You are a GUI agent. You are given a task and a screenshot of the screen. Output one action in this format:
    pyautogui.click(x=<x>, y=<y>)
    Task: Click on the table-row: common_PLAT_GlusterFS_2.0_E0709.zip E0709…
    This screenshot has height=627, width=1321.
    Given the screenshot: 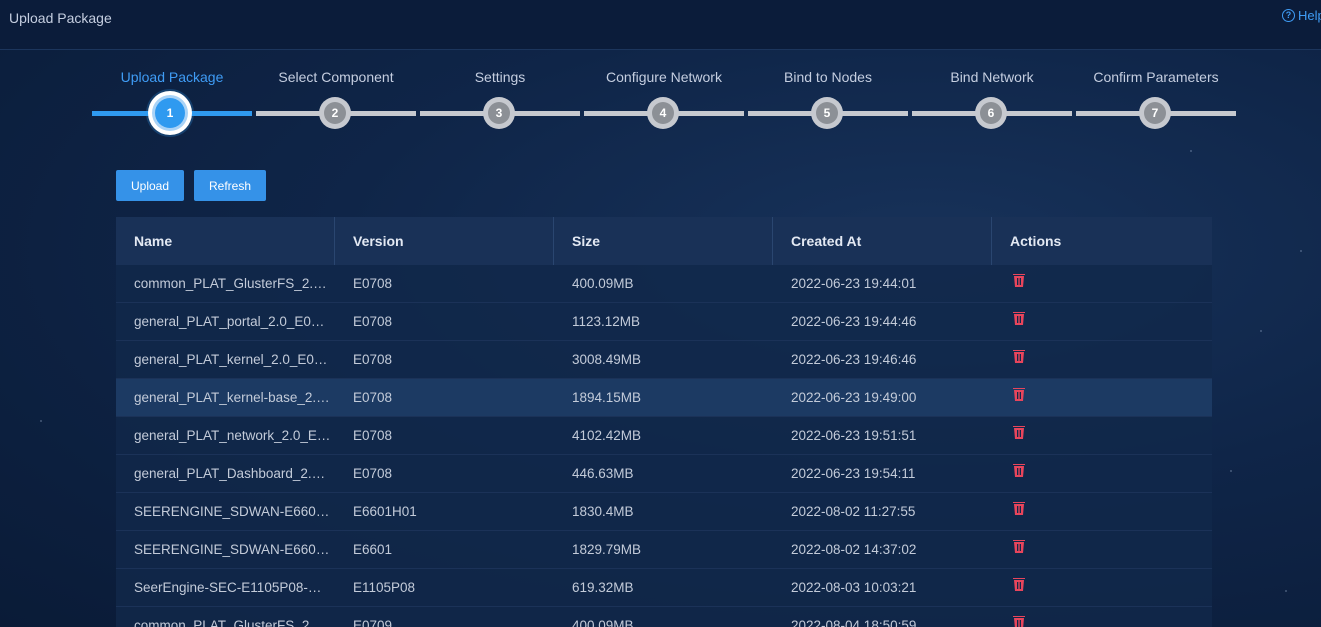 What is the action you would take?
    pyautogui.click(x=664, y=617)
    